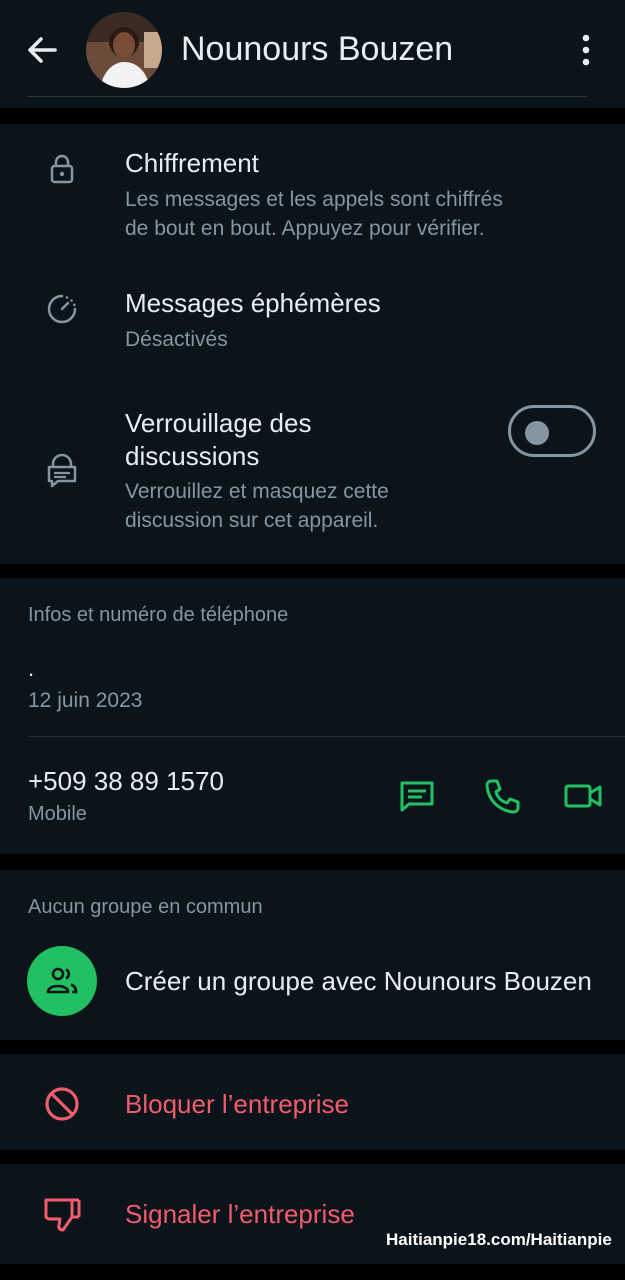  I want to click on avatar, so click(124, 50).